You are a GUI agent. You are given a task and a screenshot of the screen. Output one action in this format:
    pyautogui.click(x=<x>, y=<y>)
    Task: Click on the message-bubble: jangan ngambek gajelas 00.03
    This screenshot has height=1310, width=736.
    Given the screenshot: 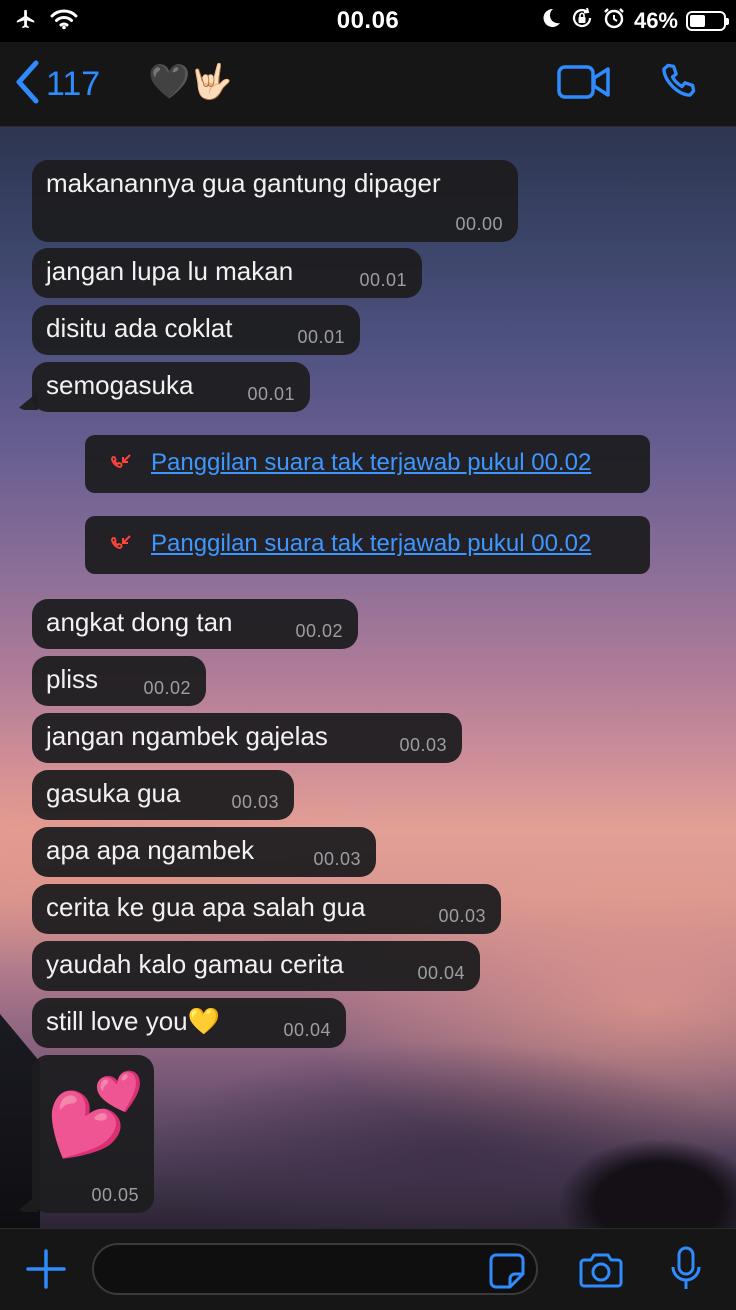 What is the action you would take?
    pyautogui.click(x=247, y=738)
    